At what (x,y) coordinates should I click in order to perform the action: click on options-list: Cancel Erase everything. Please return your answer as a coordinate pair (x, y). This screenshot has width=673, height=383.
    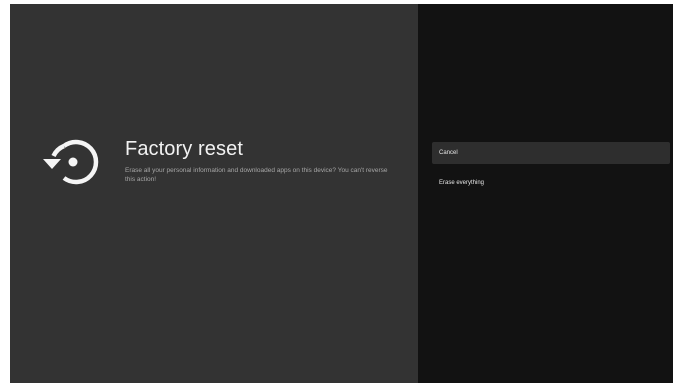
    Looking at the image, I should click on (551, 172).